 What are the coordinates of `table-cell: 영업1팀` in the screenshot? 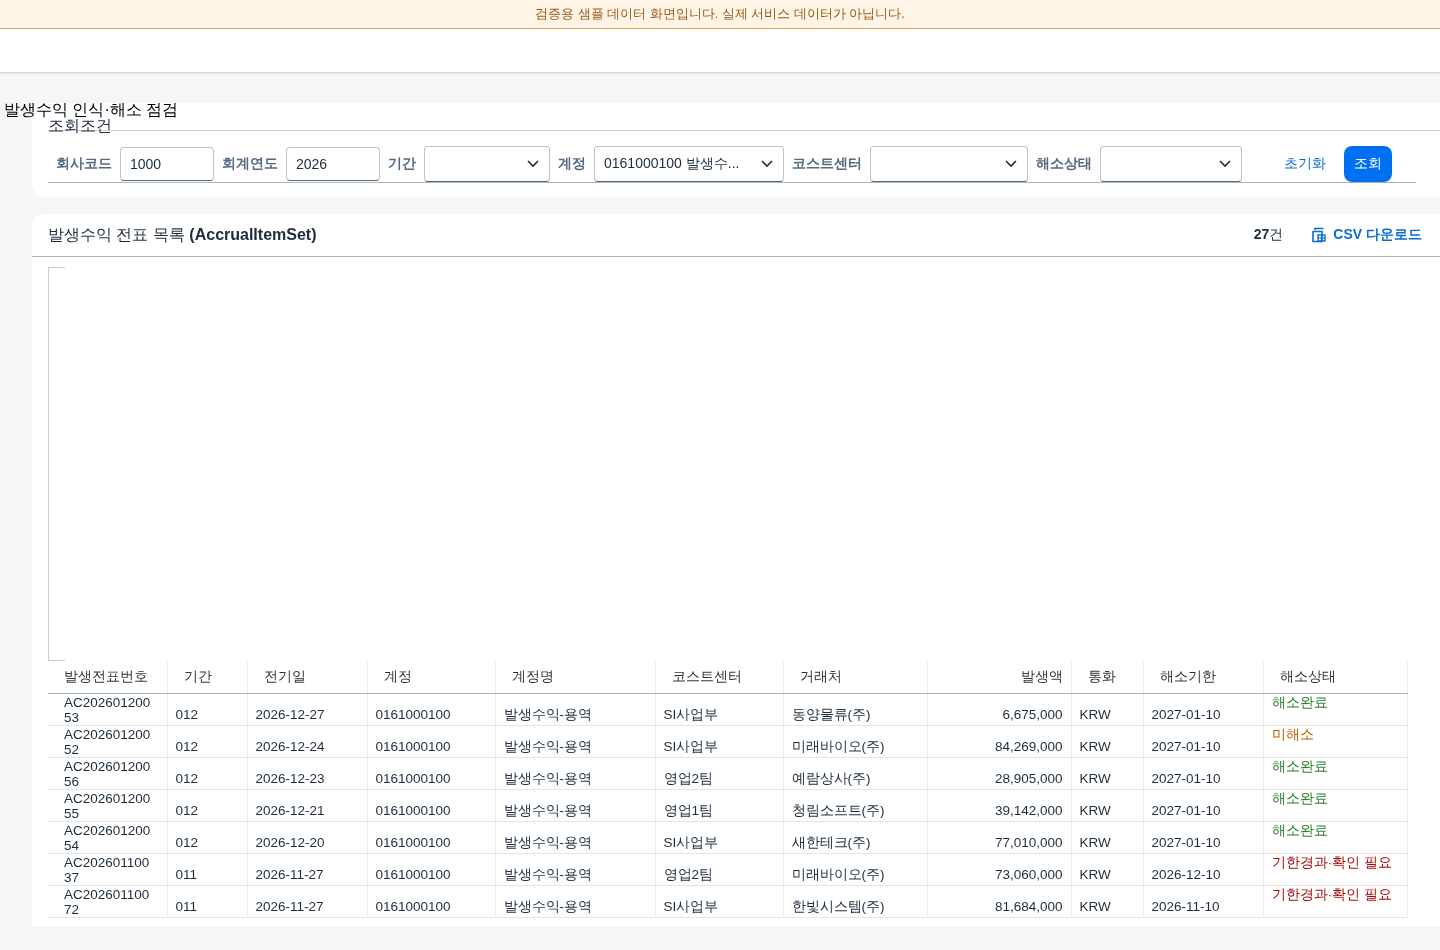 It's located at (719, 805).